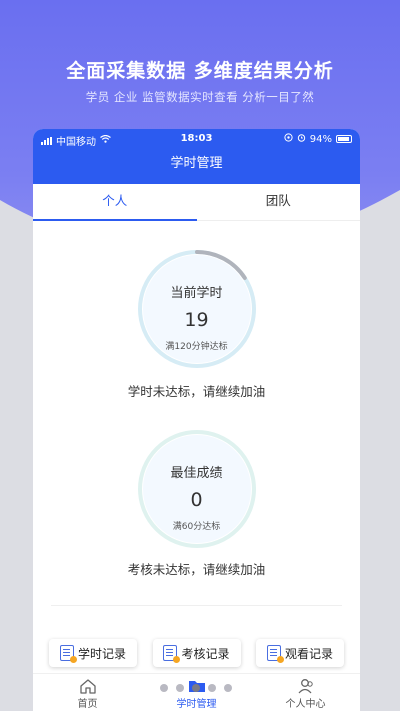 The image size is (400, 711). I want to click on lock-rotation-icon, so click(288, 139).